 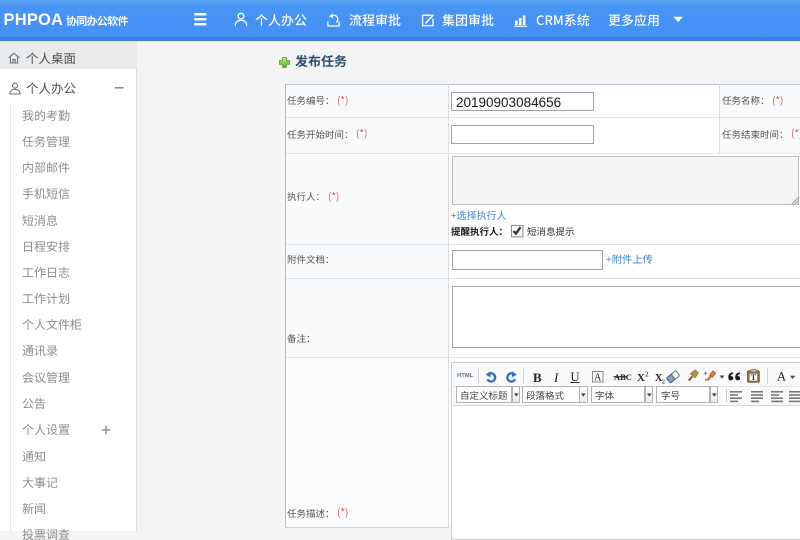 What do you see at coordinates (641, 378) in the screenshot?
I see `svg-text: X` at bounding box center [641, 378].